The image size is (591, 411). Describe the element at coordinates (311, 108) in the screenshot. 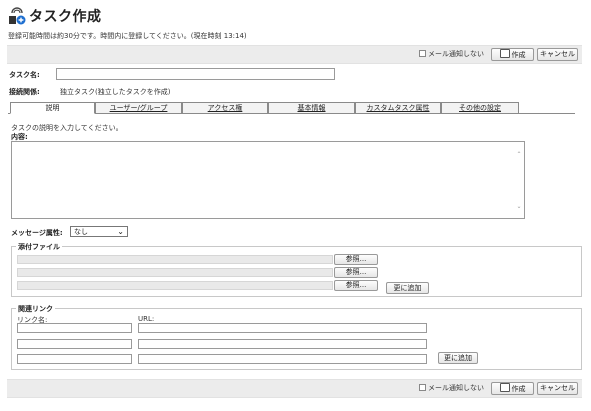

I see `tab-basic-info: 基本情報` at that location.